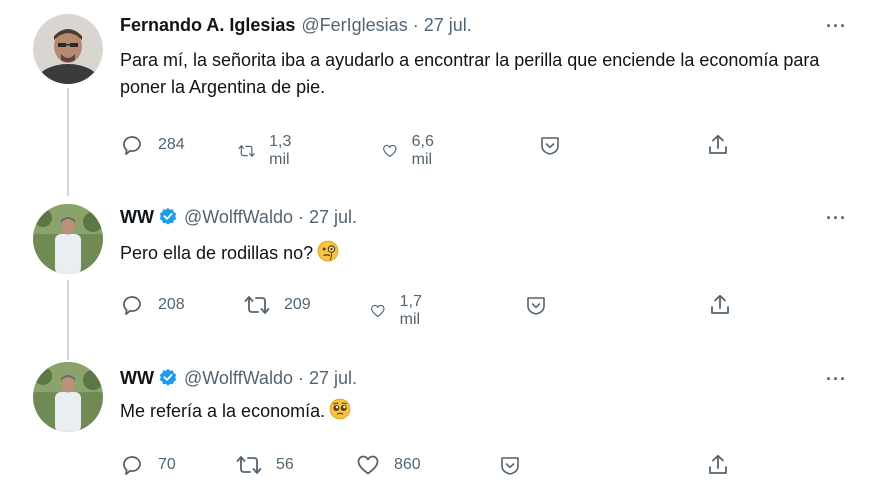  I want to click on retweet-button: 56, so click(265, 465).